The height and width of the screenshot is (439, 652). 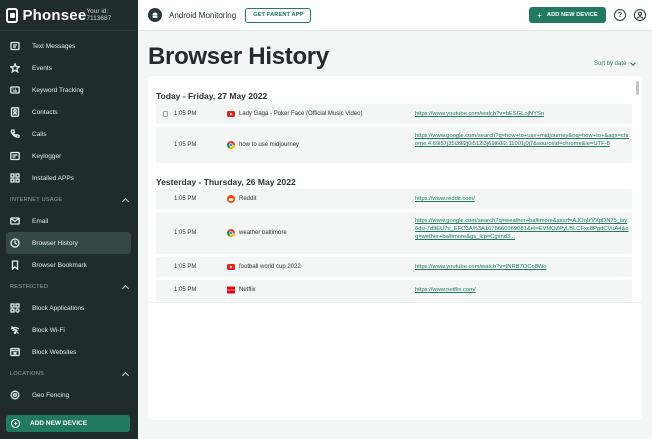 I want to click on sidebar-item-label: Installed APPs, so click(x=53, y=178).